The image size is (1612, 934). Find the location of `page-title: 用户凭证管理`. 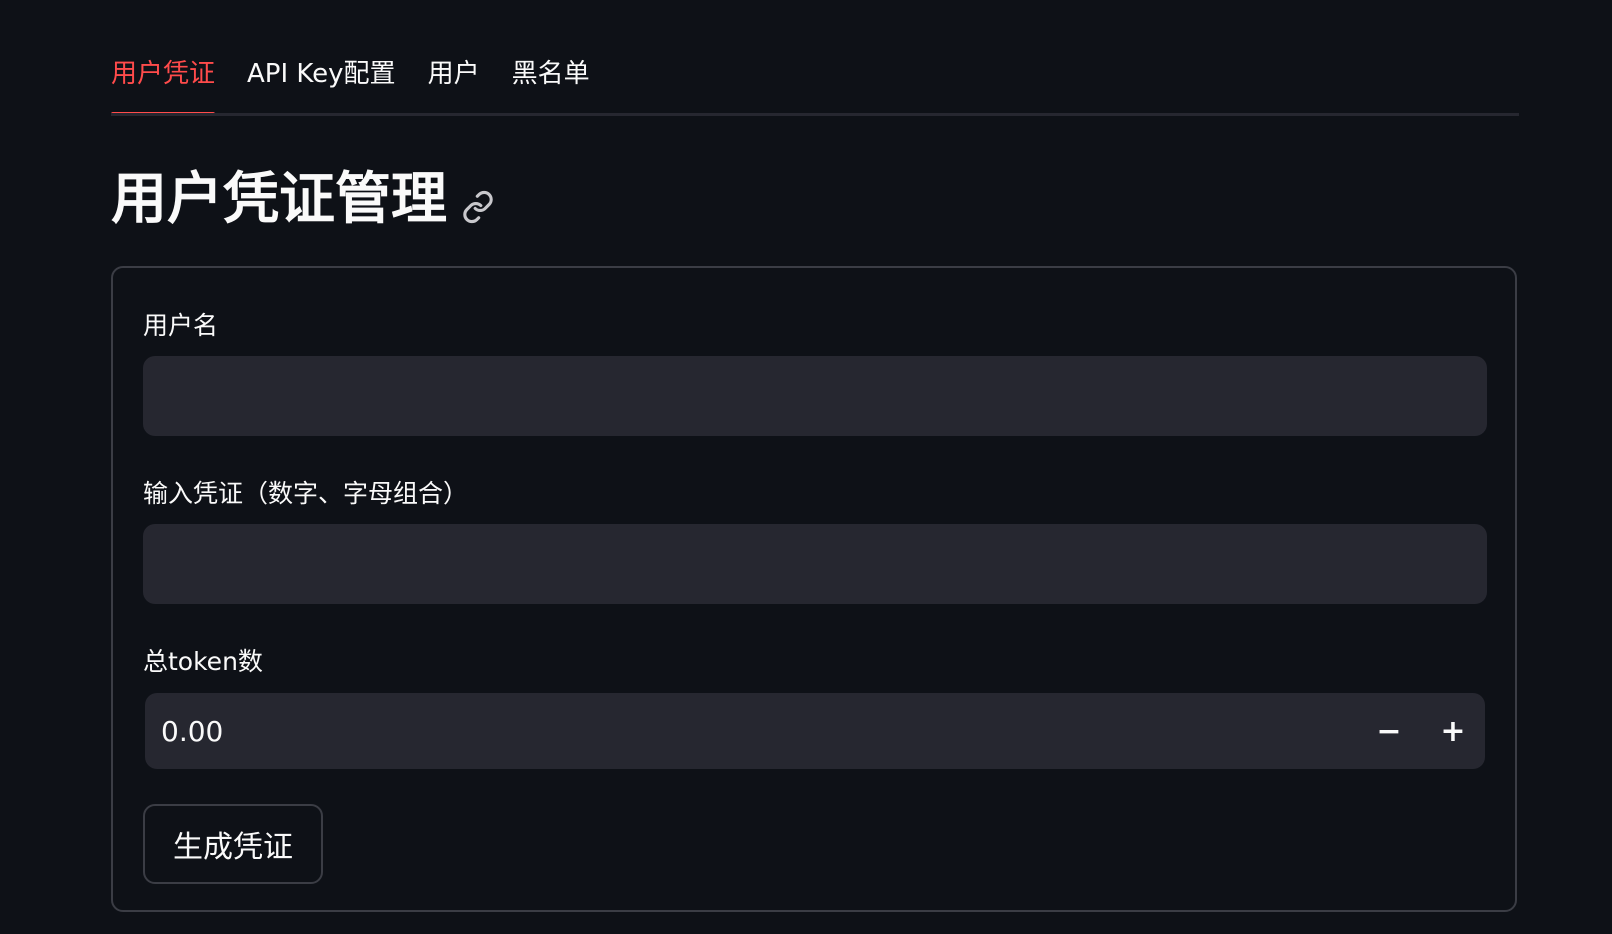

page-title: 用户凭证管理 is located at coordinates (279, 199).